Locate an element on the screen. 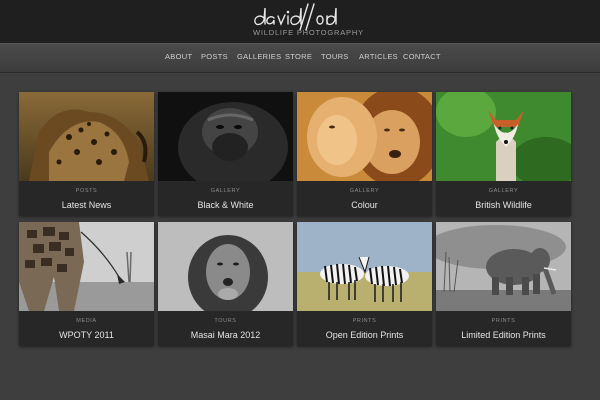 This screenshot has width=600, height=400. nav-item-store: STORE is located at coordinates (298, 56).